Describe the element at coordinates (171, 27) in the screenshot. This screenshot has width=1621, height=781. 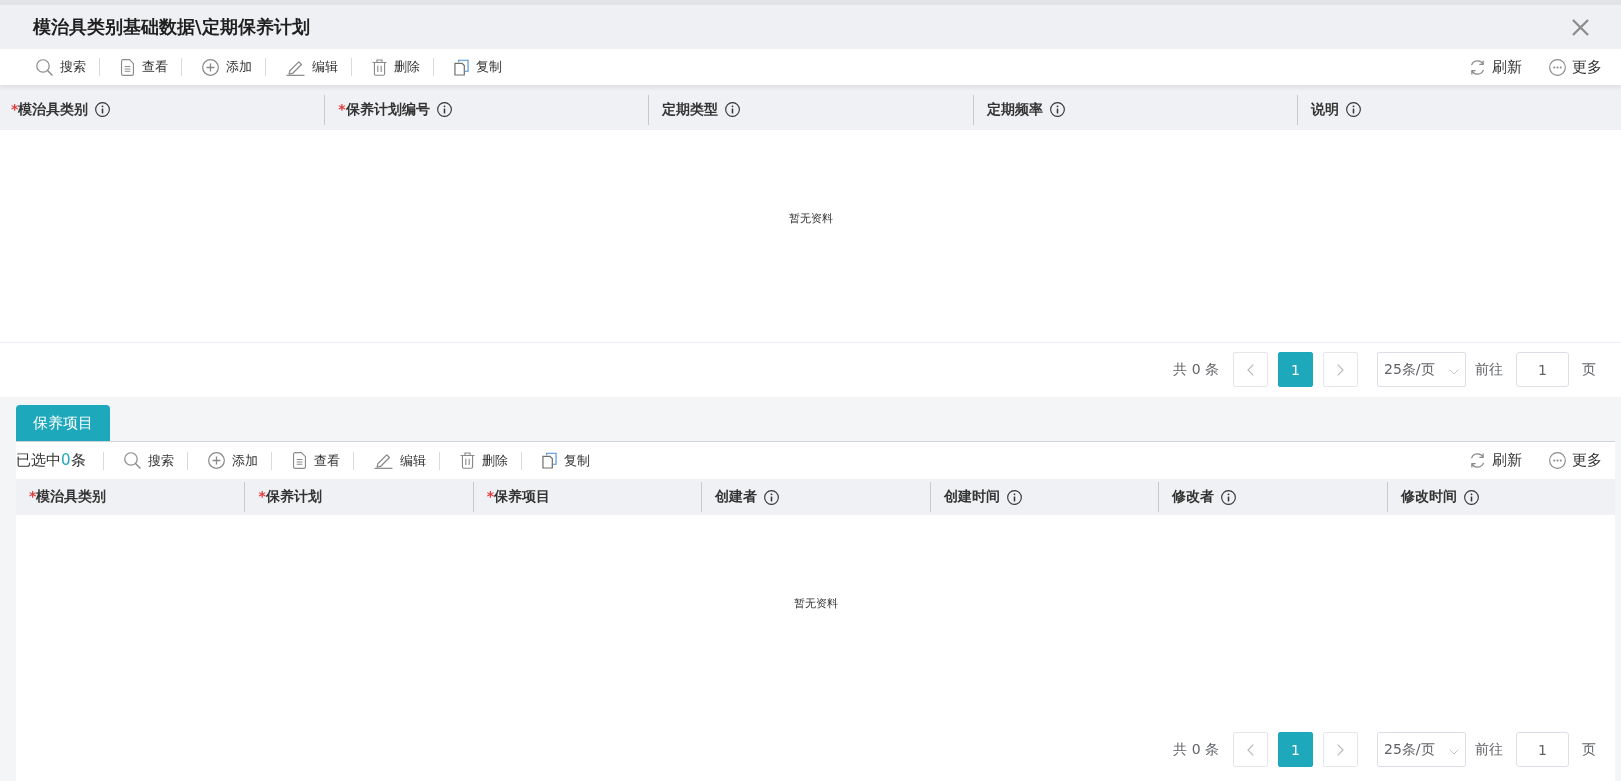
I see `window-title: 模治具类别基础数据\定期保养计划` at that location.